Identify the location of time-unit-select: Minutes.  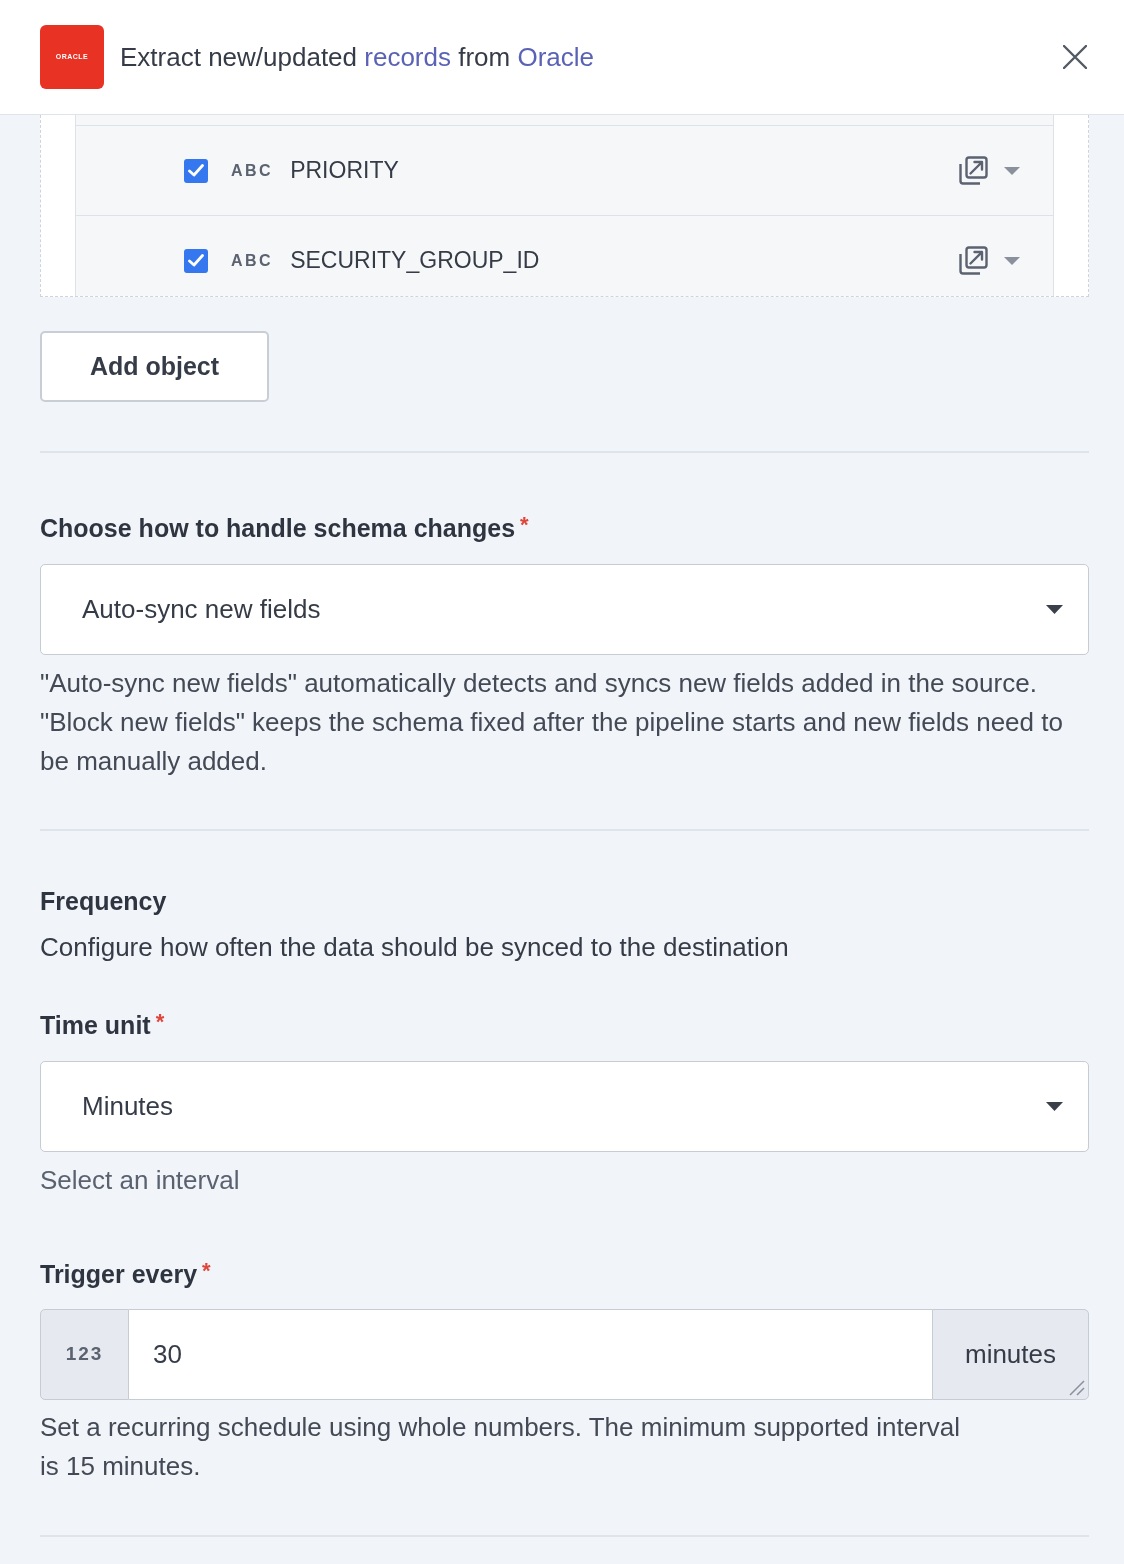
(564, 1106).